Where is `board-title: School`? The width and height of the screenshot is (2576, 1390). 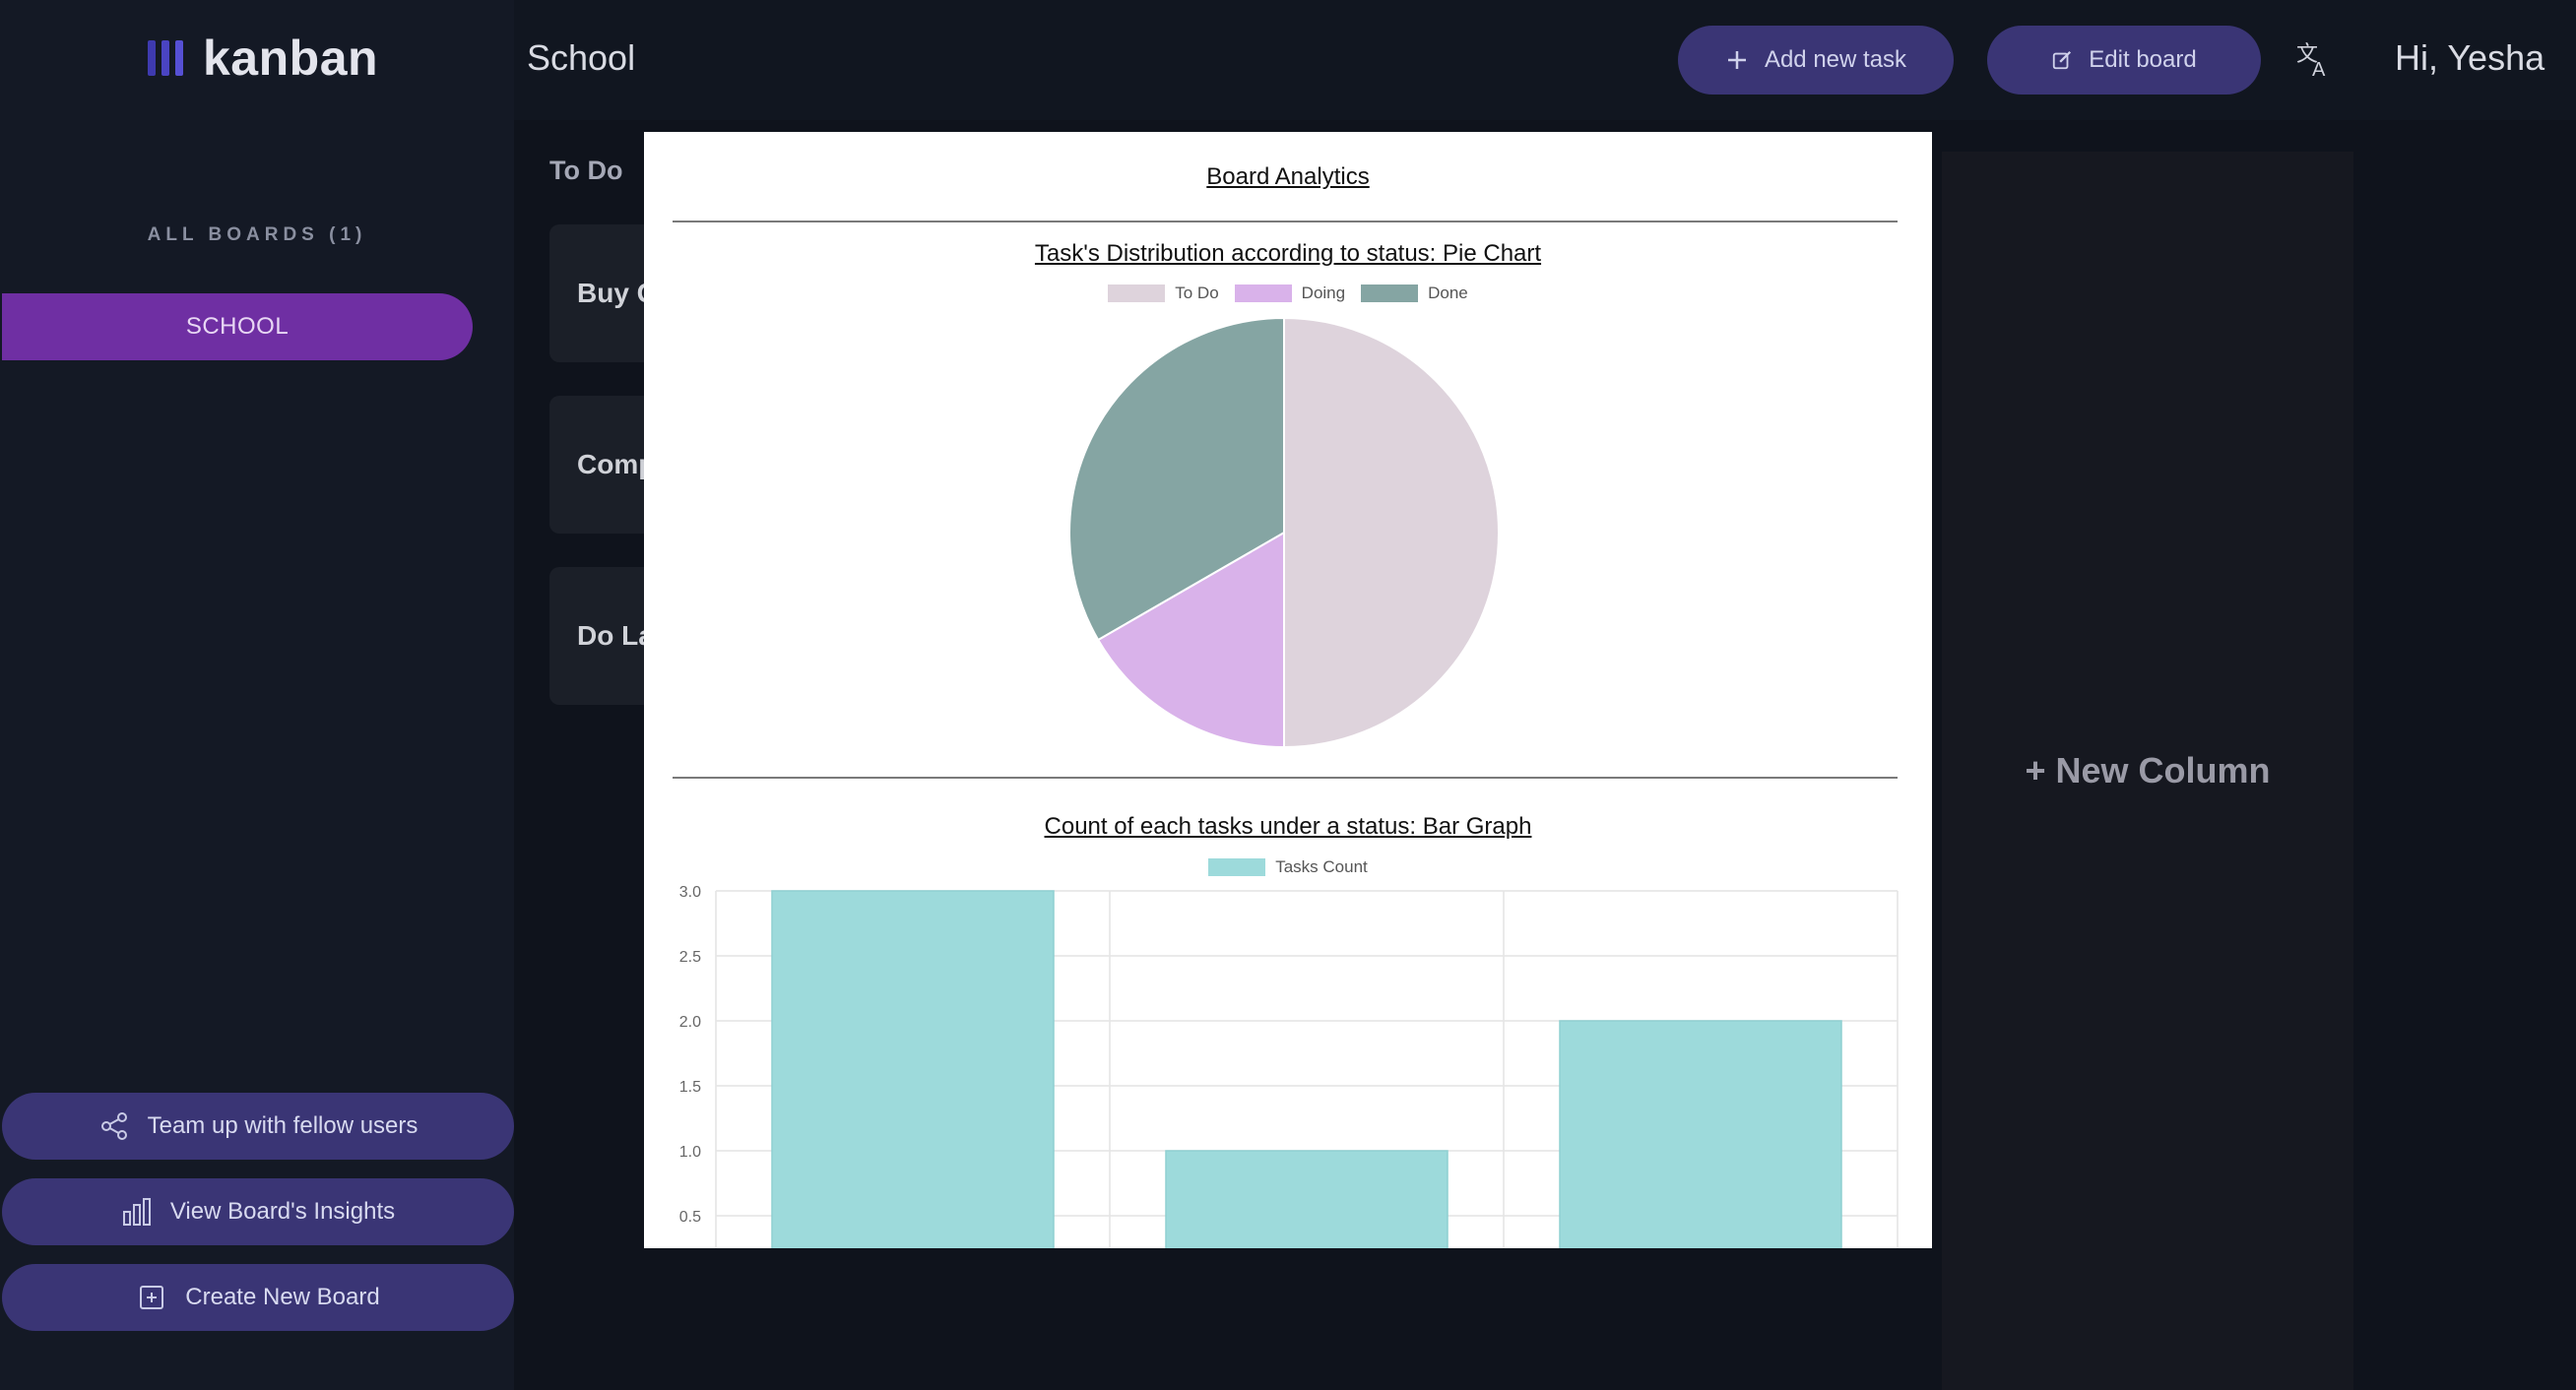 board-title: School is located at coordinates (581, 57).